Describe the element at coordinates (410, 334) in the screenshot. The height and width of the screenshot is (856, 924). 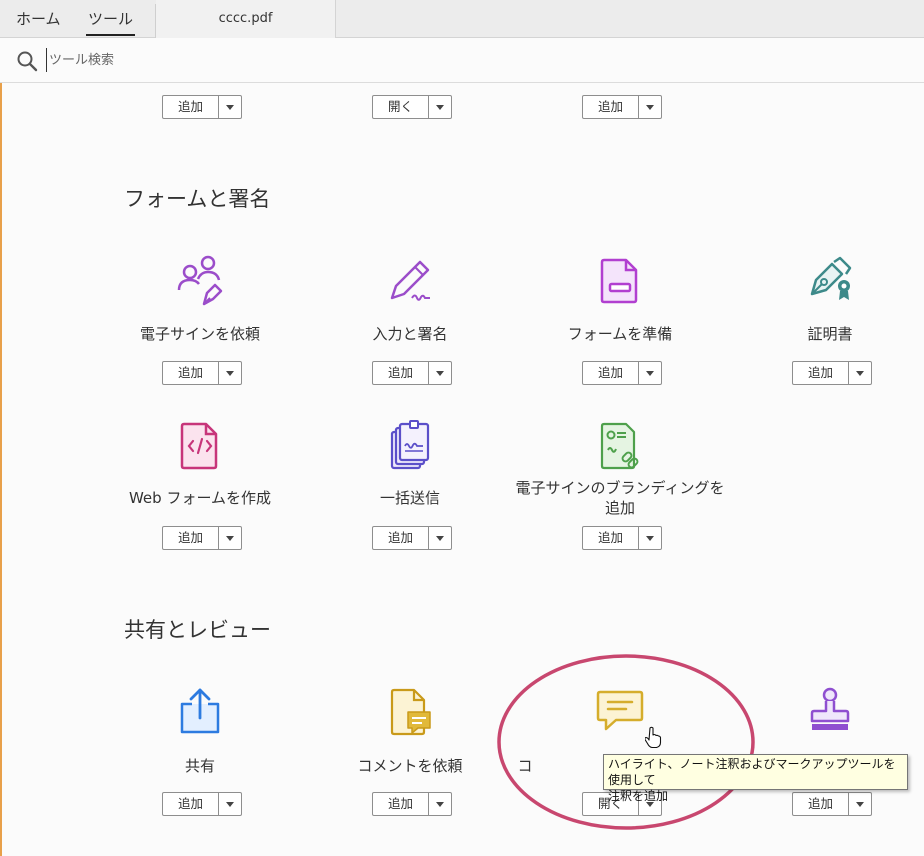
I see `tool-label: 入力と署名` at that location.